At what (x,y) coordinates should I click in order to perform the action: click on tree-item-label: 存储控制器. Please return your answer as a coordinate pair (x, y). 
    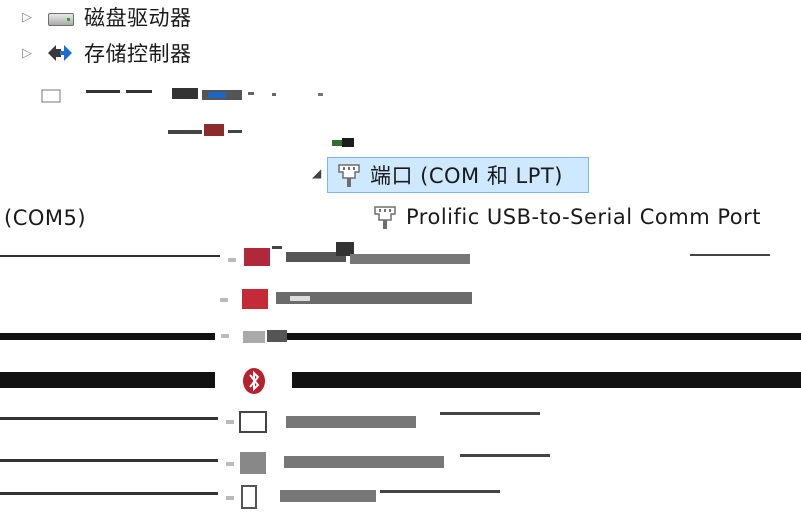
    Looking at the image, I should click on (138, 54).